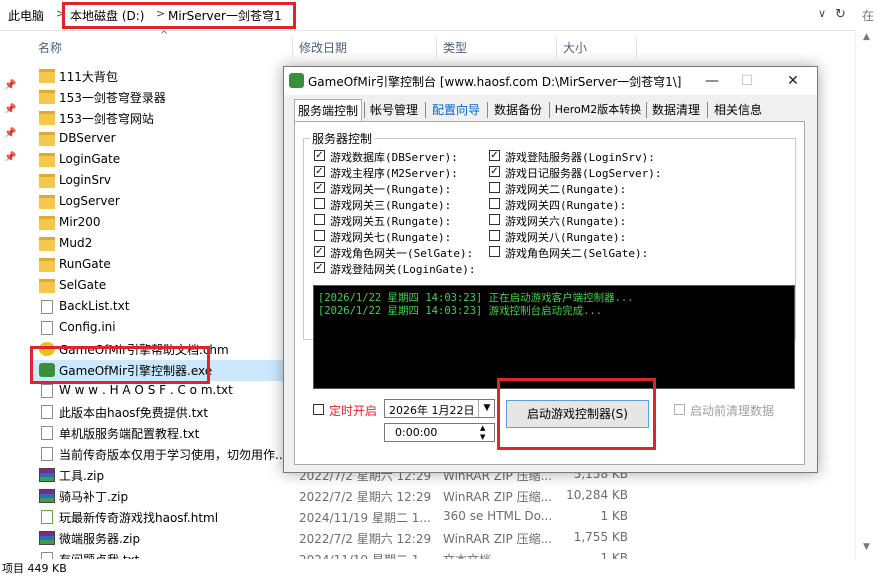  What do you see at coordinates (50, 47) in the screenshot?
I see `col-name: 名称` at bounding box center [50, 47].